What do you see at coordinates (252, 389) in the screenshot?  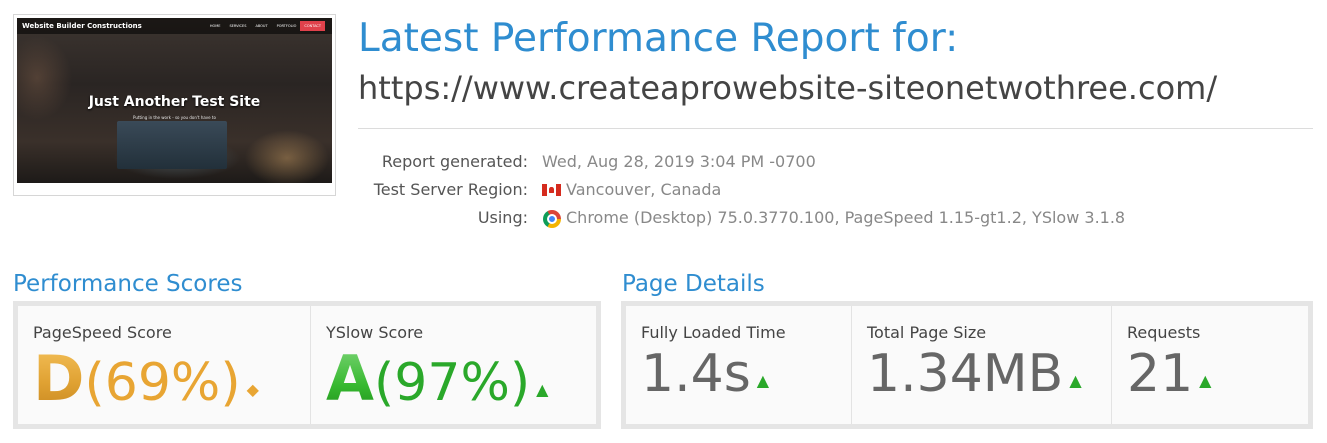 I see `diamond-icon: ◆` at bounding box center [252, 389].